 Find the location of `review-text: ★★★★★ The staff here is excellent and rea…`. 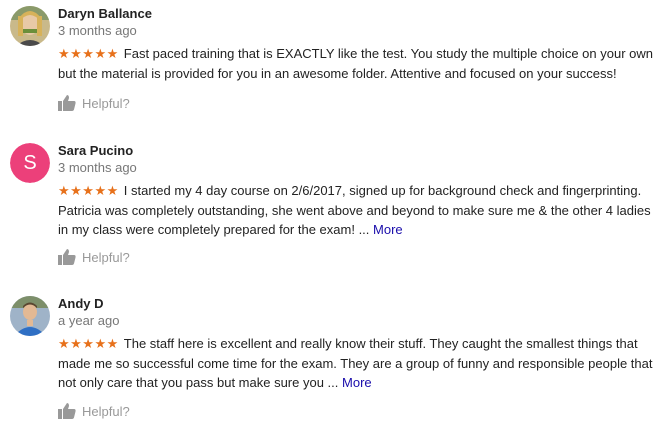

review-text: ★★★★★ The staff here is excellent and rea… is located at coordinates (358, 363).